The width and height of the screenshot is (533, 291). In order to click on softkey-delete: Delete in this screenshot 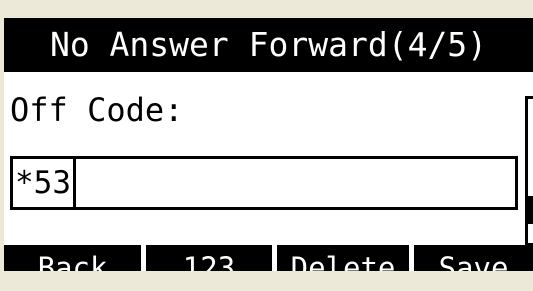, I will do `click(343, 258)`.